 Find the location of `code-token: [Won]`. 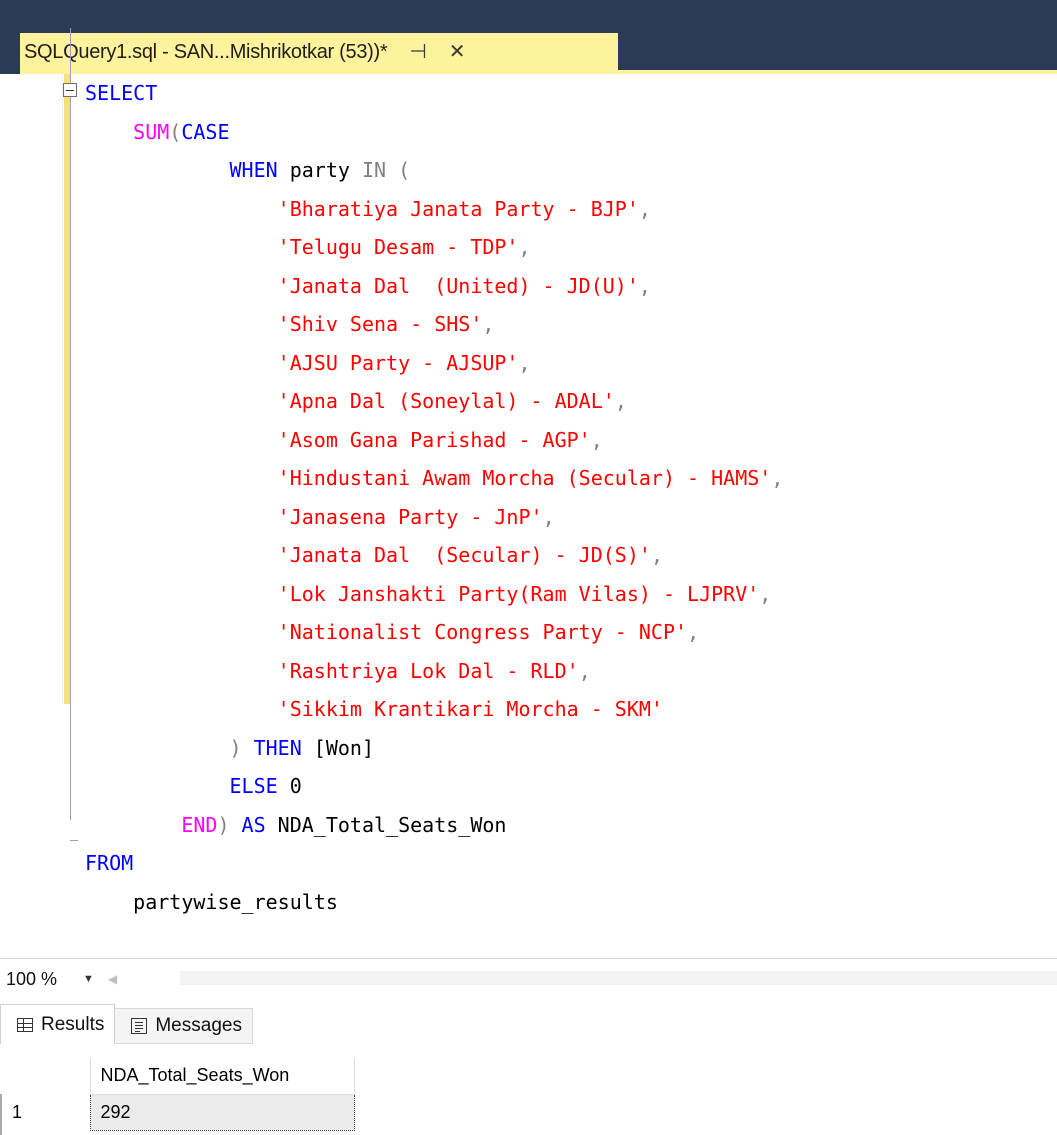

code-token: [Won] is located at coordinates (338, 747).